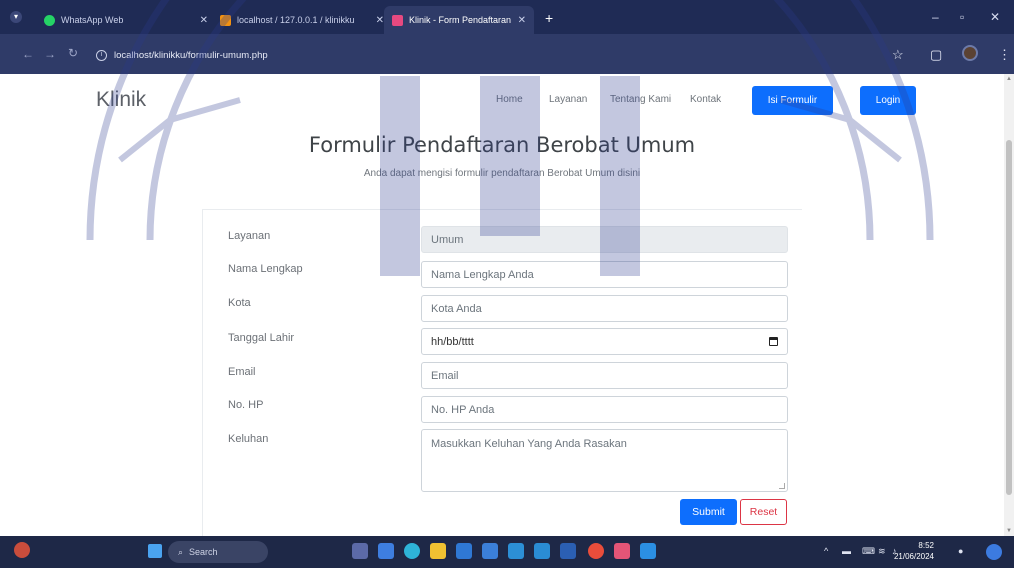 The width and height of the screenshot is (1014, 568). Describe the element at coordinates (242, 372) in the screenshot. I see `label-email: Email` at that location.